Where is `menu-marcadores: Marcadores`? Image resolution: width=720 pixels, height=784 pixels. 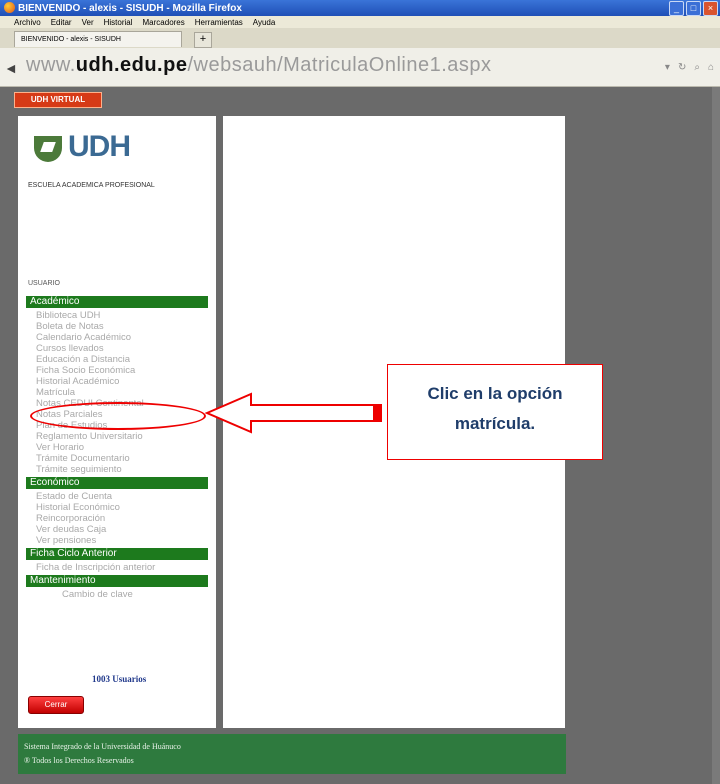
menu-marcadores: Marcadores is located at coordinates (164, 22).